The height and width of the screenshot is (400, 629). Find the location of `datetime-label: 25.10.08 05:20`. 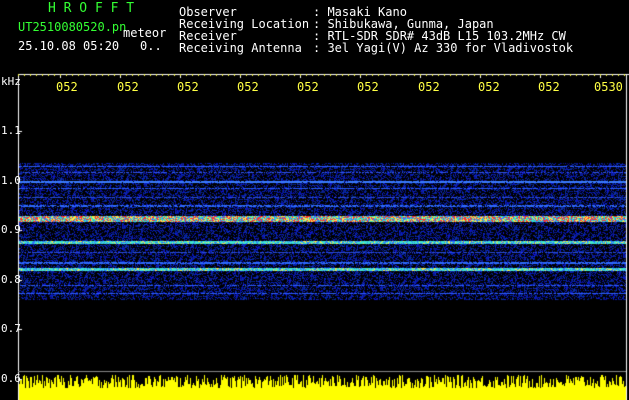

datetime-label: 25.10.08 05:20 is located at coordinates (69, 46).